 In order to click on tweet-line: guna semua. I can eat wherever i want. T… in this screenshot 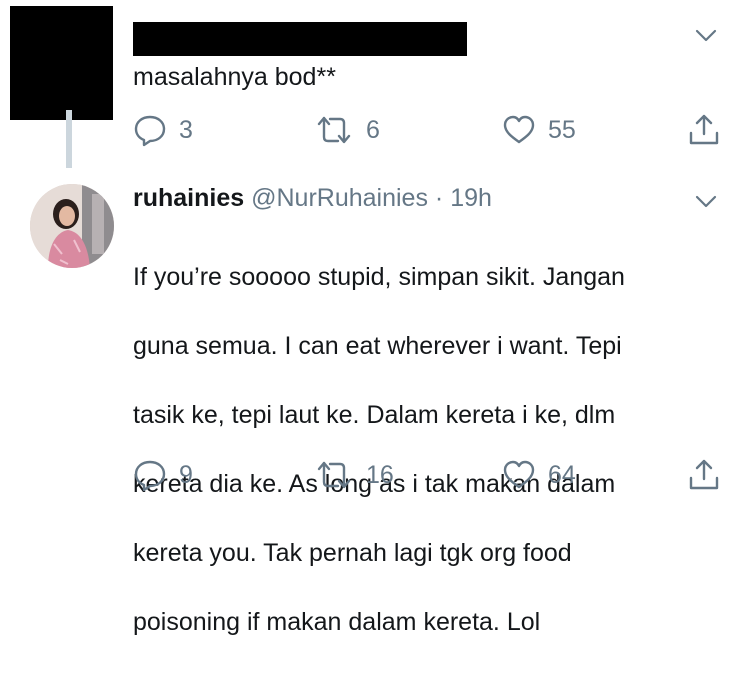, I will do `click(377, 345)`.